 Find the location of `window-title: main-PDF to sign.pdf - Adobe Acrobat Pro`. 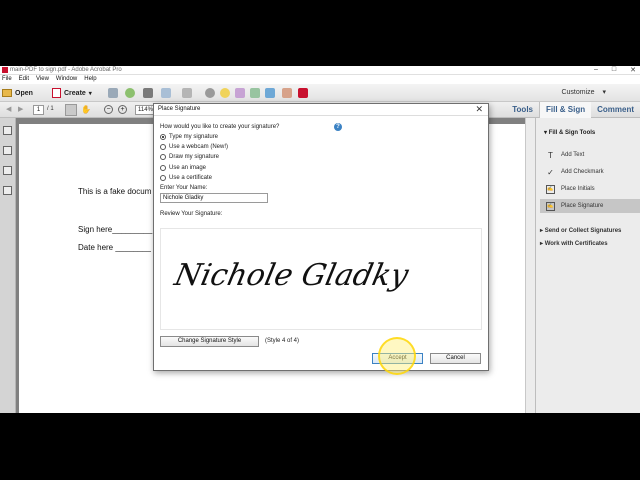

window-title: main-PDF to sign.pdf - Adobe Acrobat Pro is located at coordinates (66, 70).